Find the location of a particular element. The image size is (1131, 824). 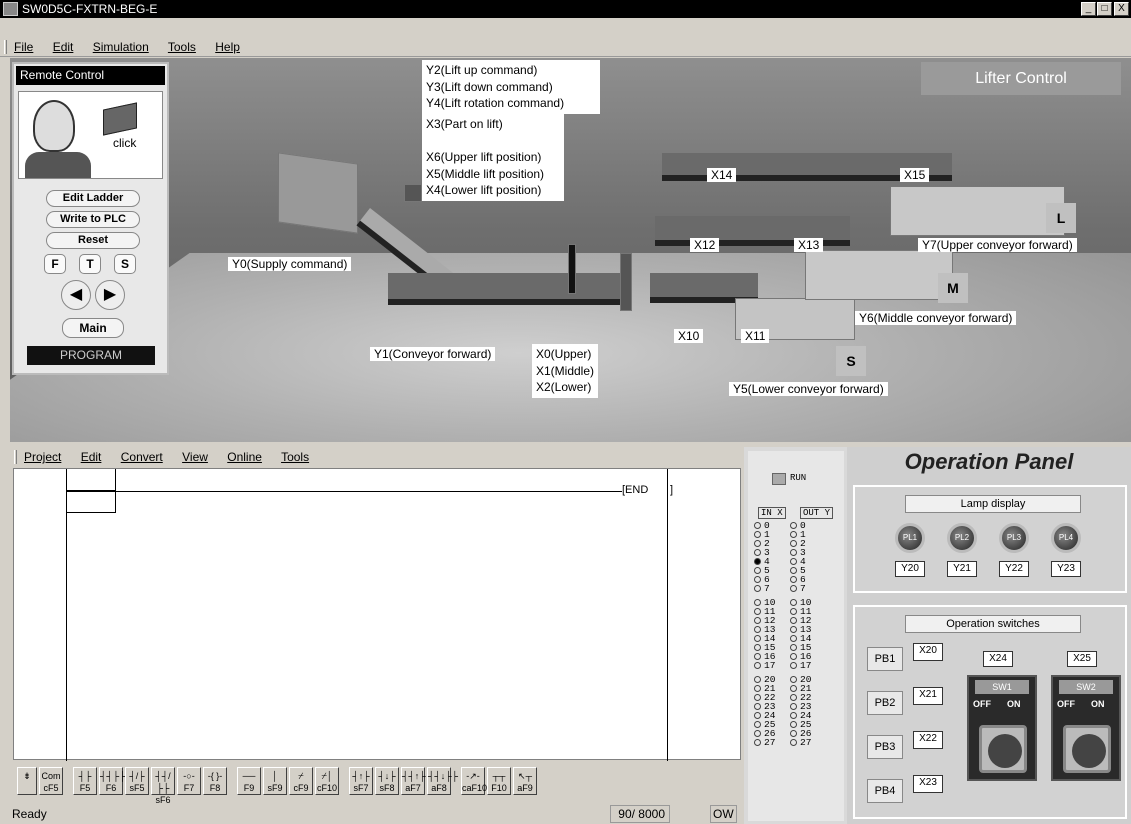

main-conveyor is located at coordinates (507, 289).